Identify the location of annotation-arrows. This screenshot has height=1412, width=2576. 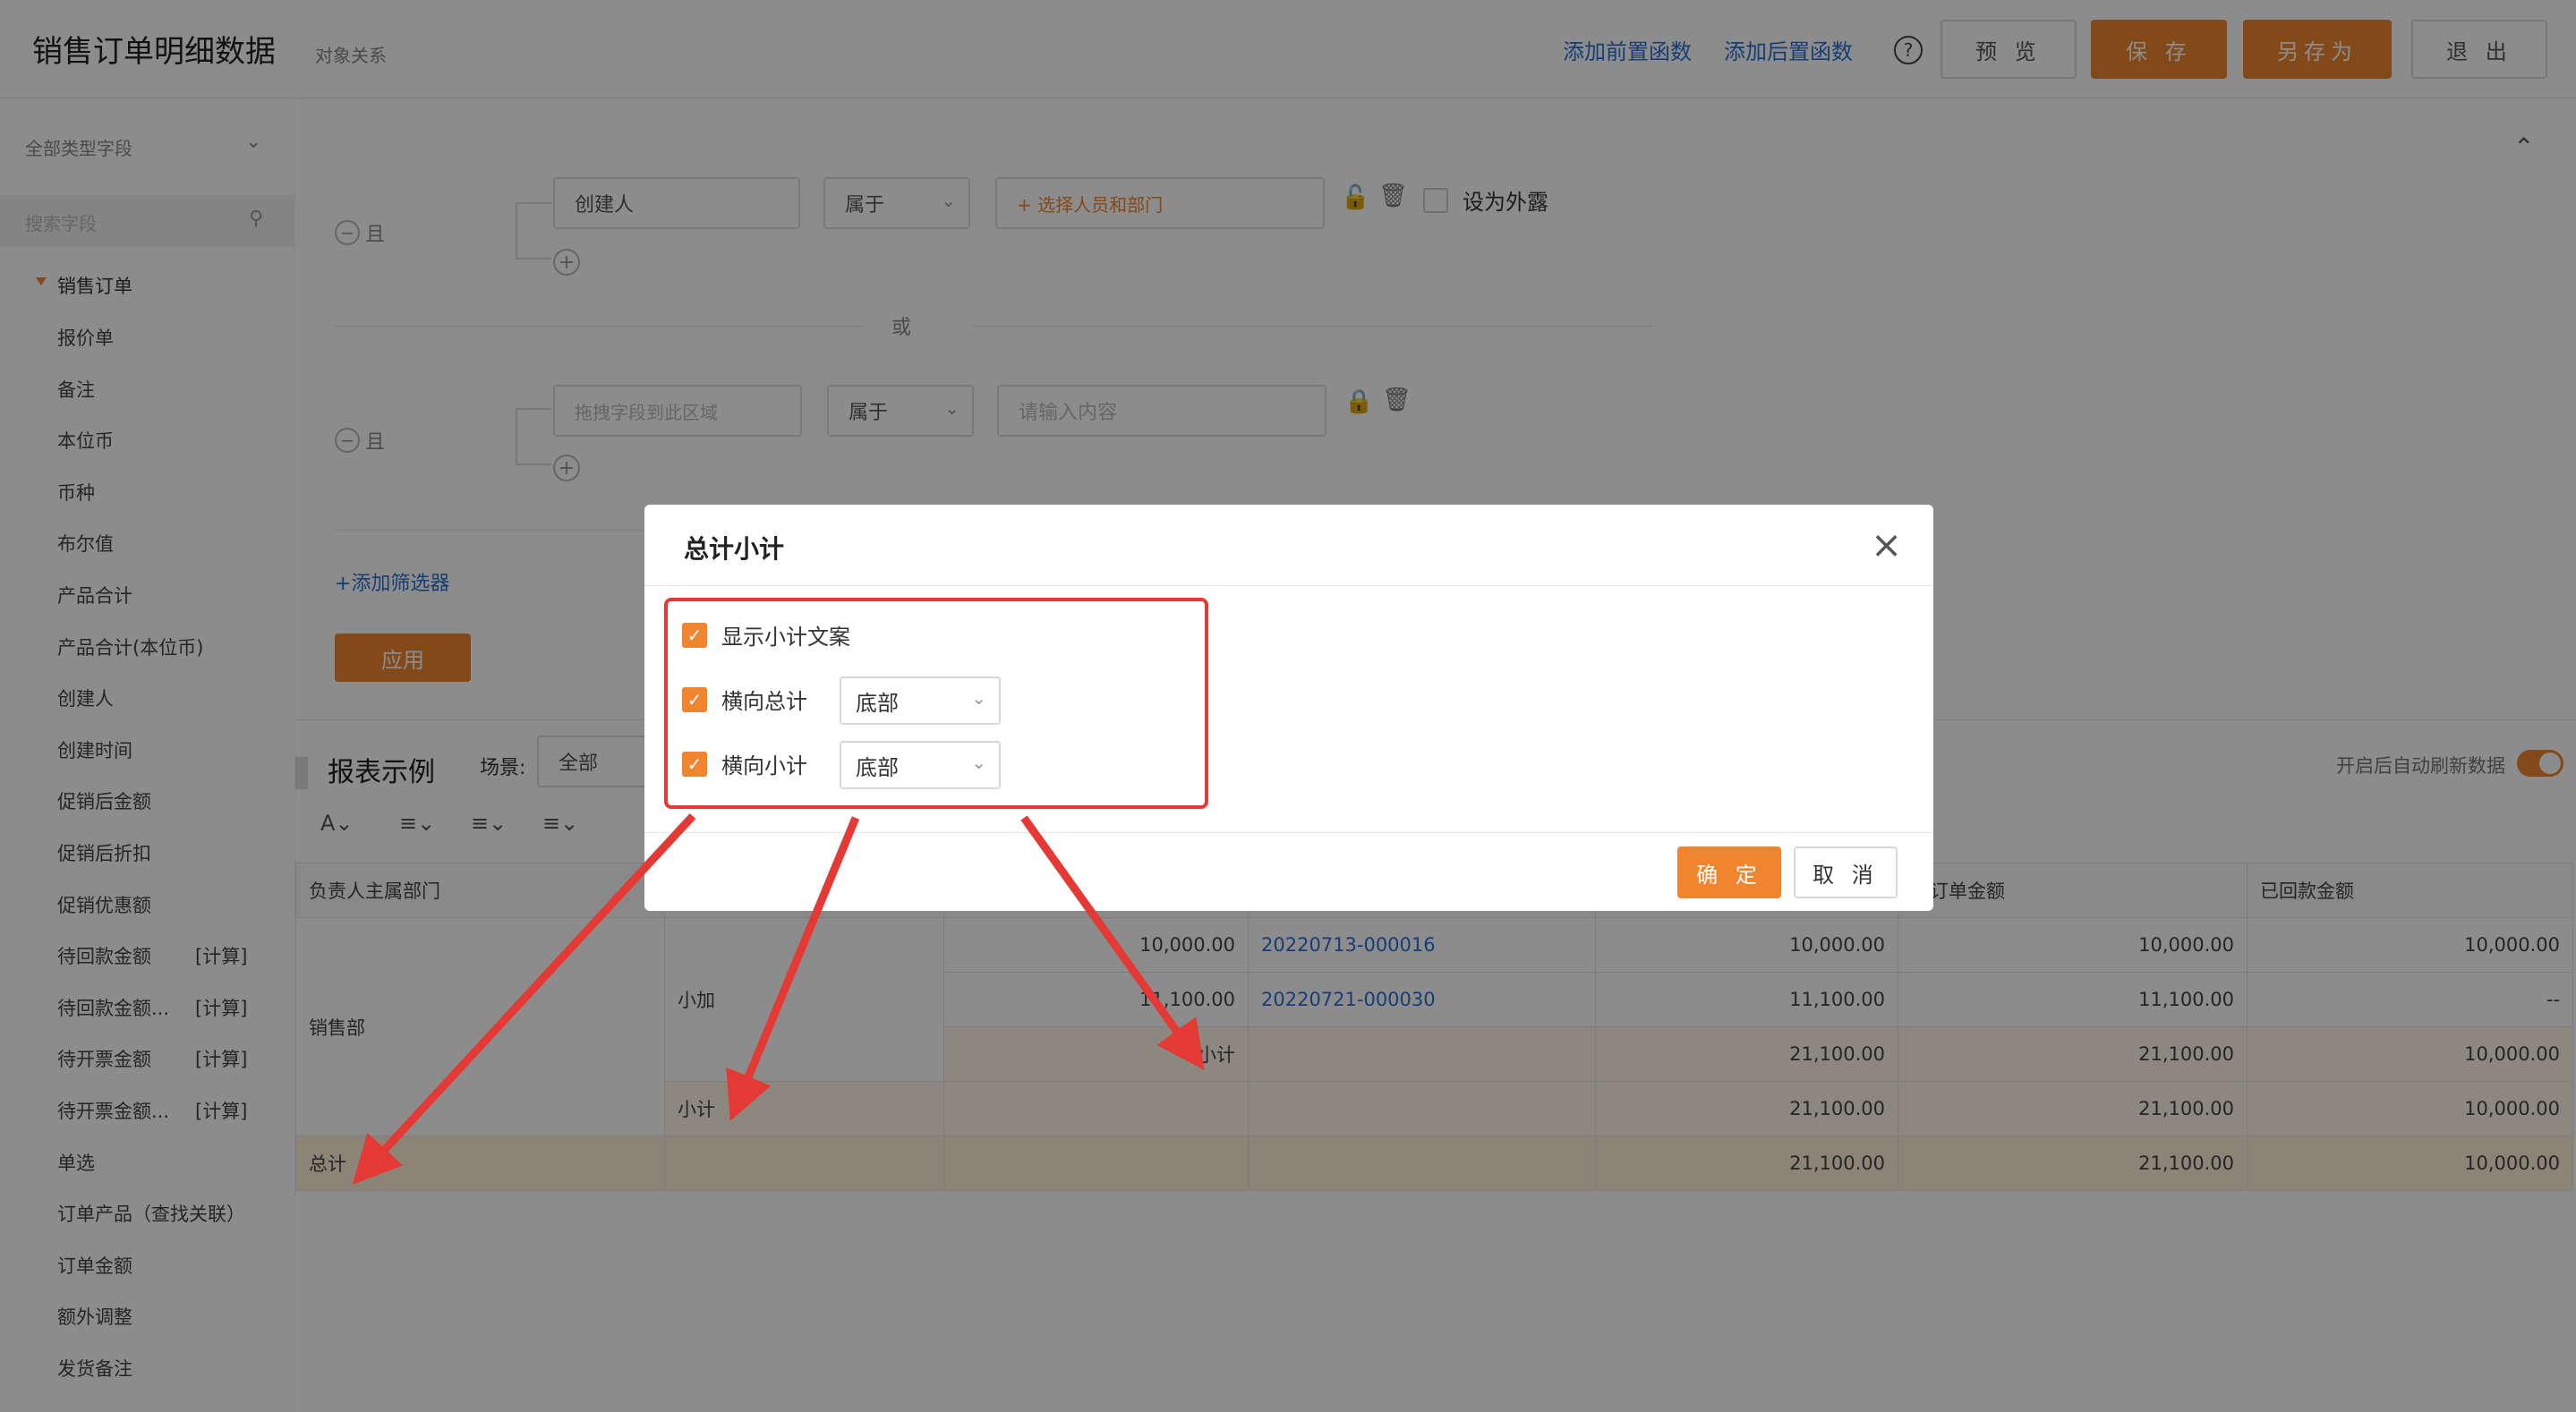
(778, 998).